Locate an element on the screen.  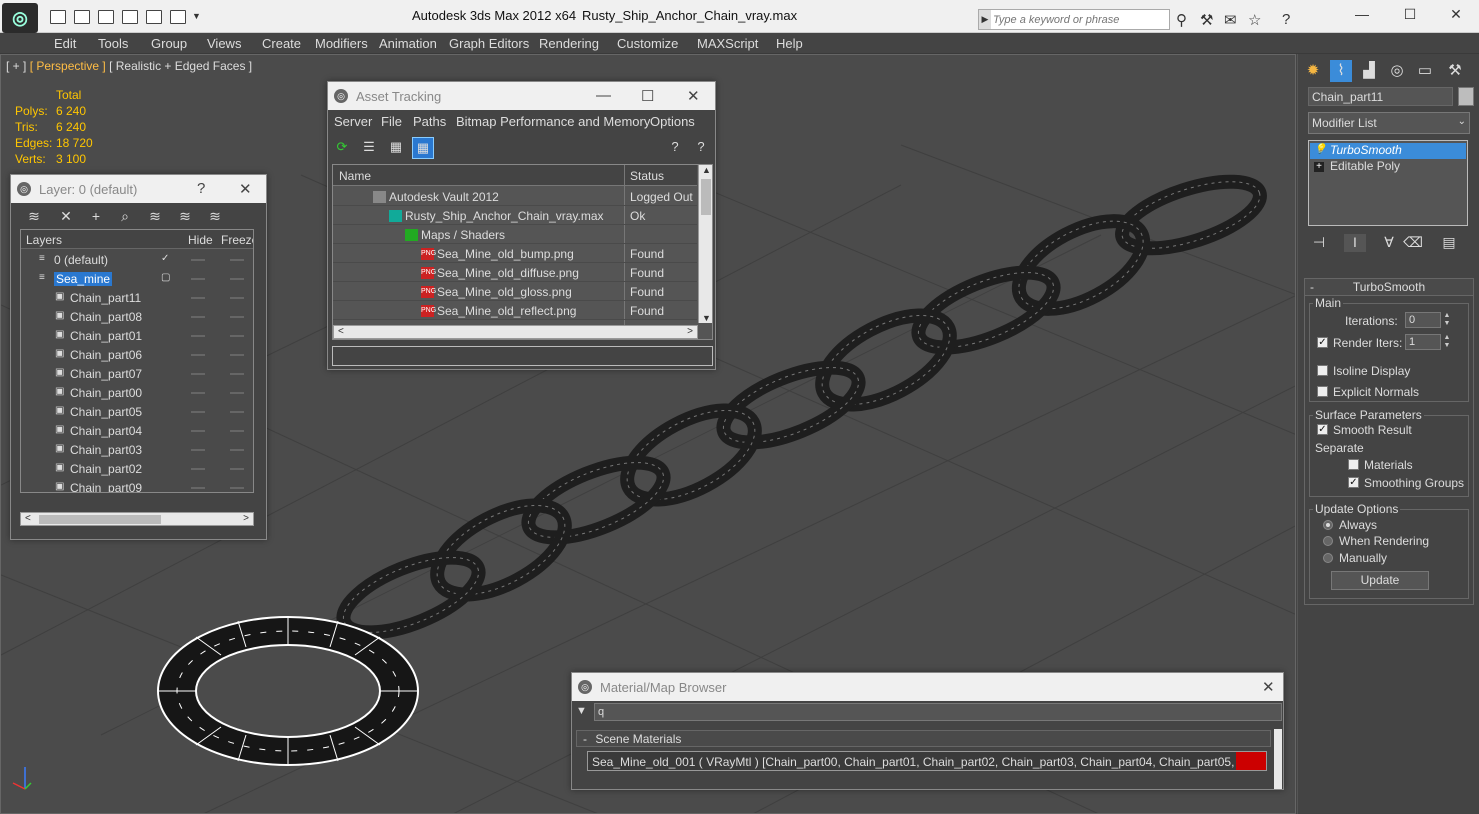
object-row: ▣ Chain_part07 is located at coordinates (137, 373).